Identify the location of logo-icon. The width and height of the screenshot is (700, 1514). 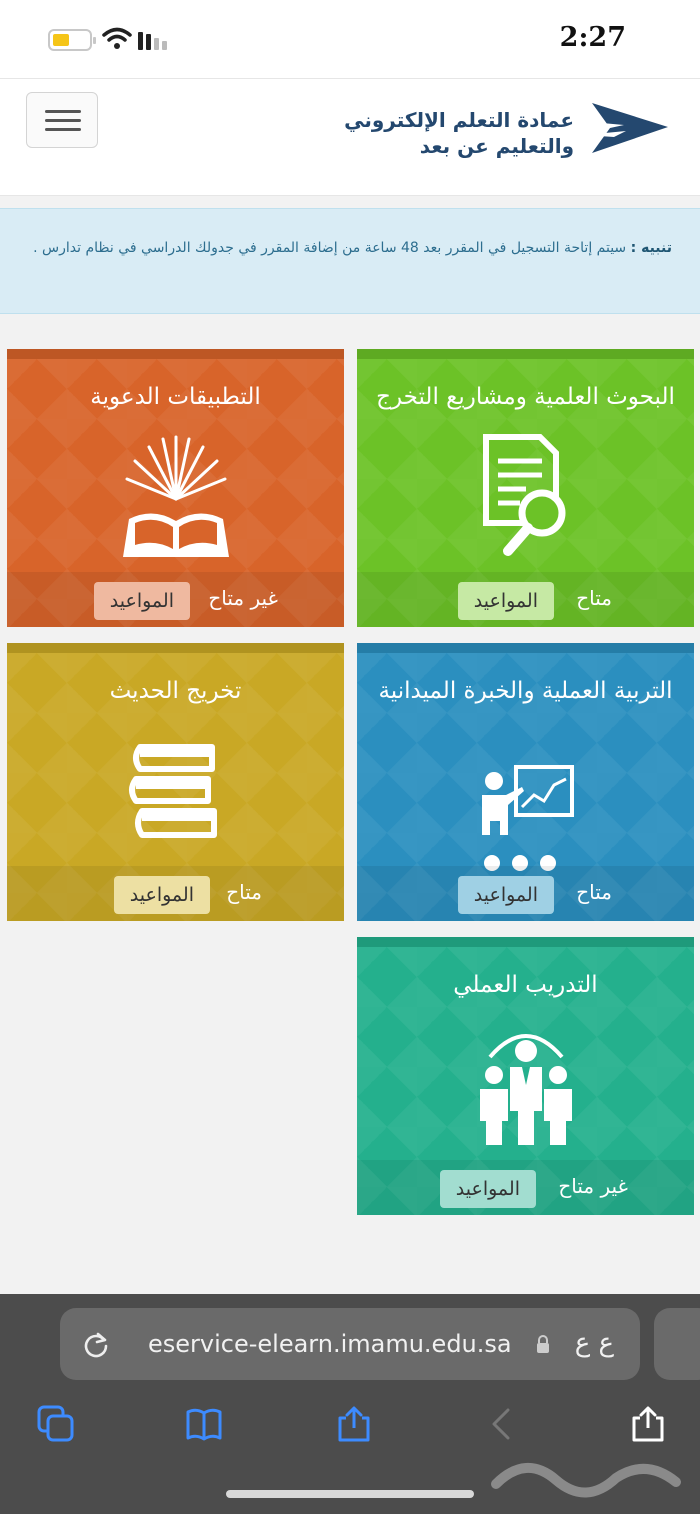
(625, 129).